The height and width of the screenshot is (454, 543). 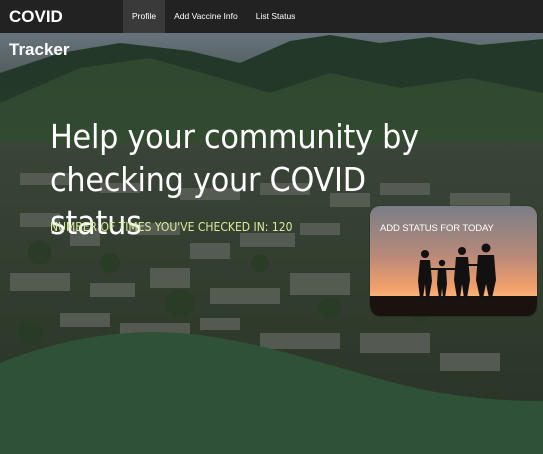 I want to click on nav-tab-add-vaccine-info: Add Vaccine Info, so click(x=206, y=16).